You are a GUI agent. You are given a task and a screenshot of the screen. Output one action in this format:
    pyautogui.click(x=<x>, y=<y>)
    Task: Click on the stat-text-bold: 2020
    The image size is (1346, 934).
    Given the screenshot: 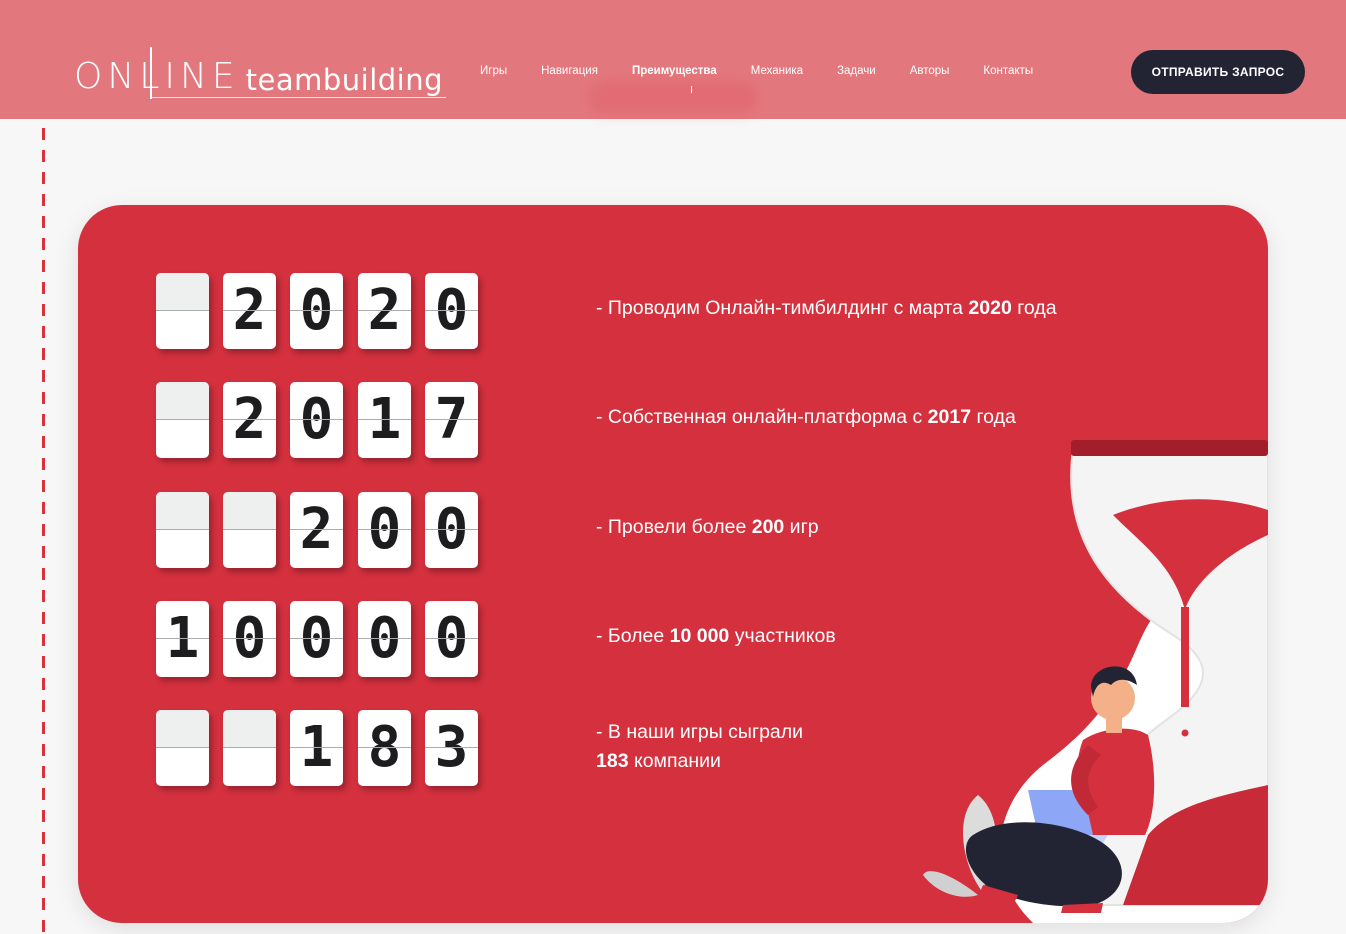 What is the action you would take?
    pyautogui.click(x=990, y=308)
    